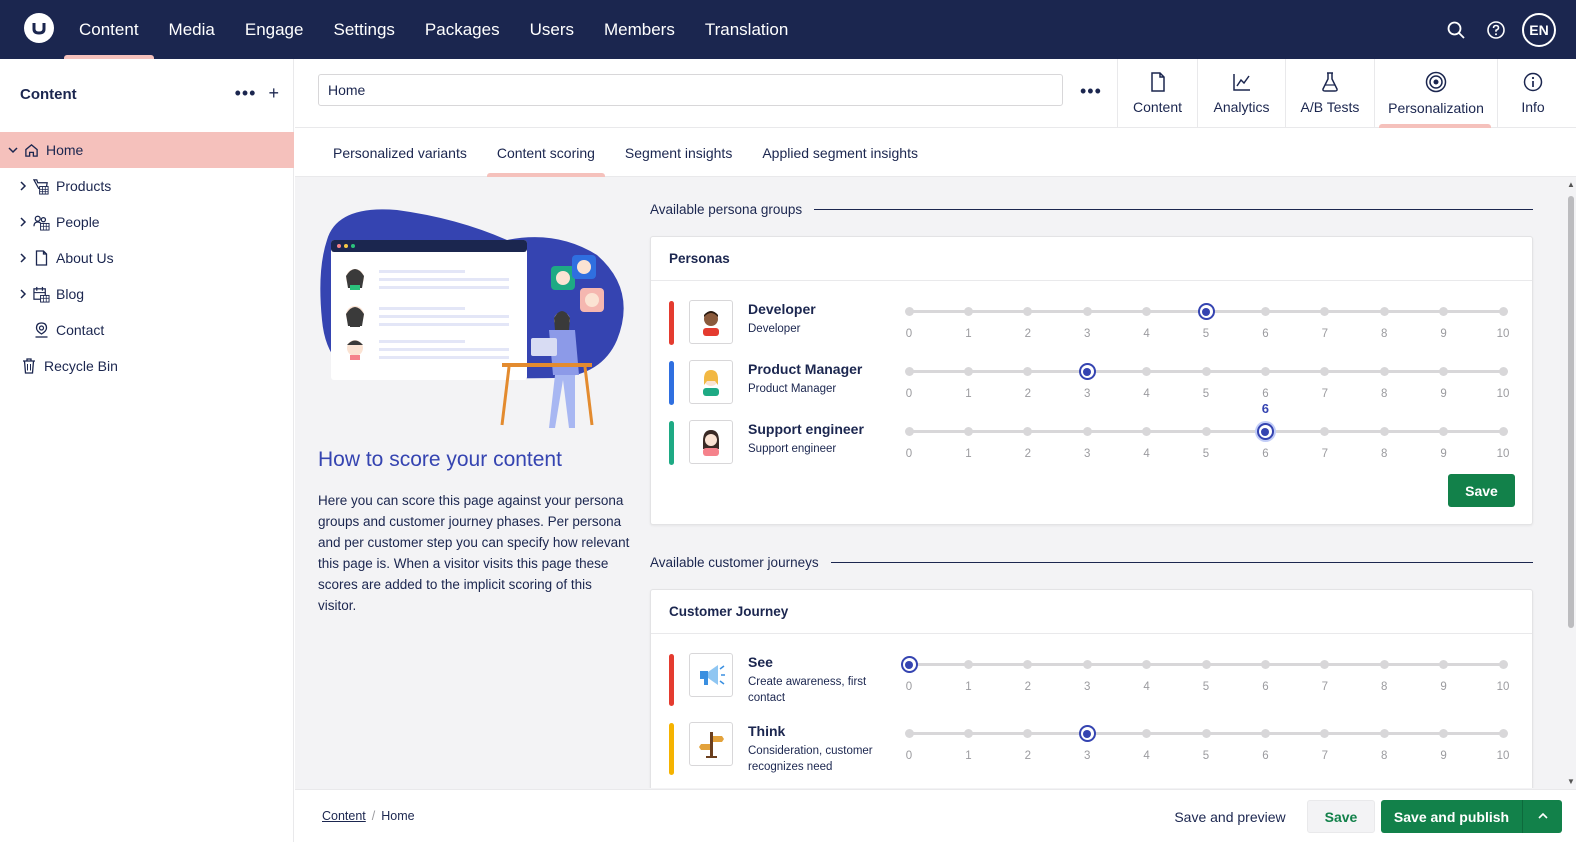  Describe the element at coordinates (546, 152) in the screenshot. I see `tab-content-scoring: Content scoring` at that location.